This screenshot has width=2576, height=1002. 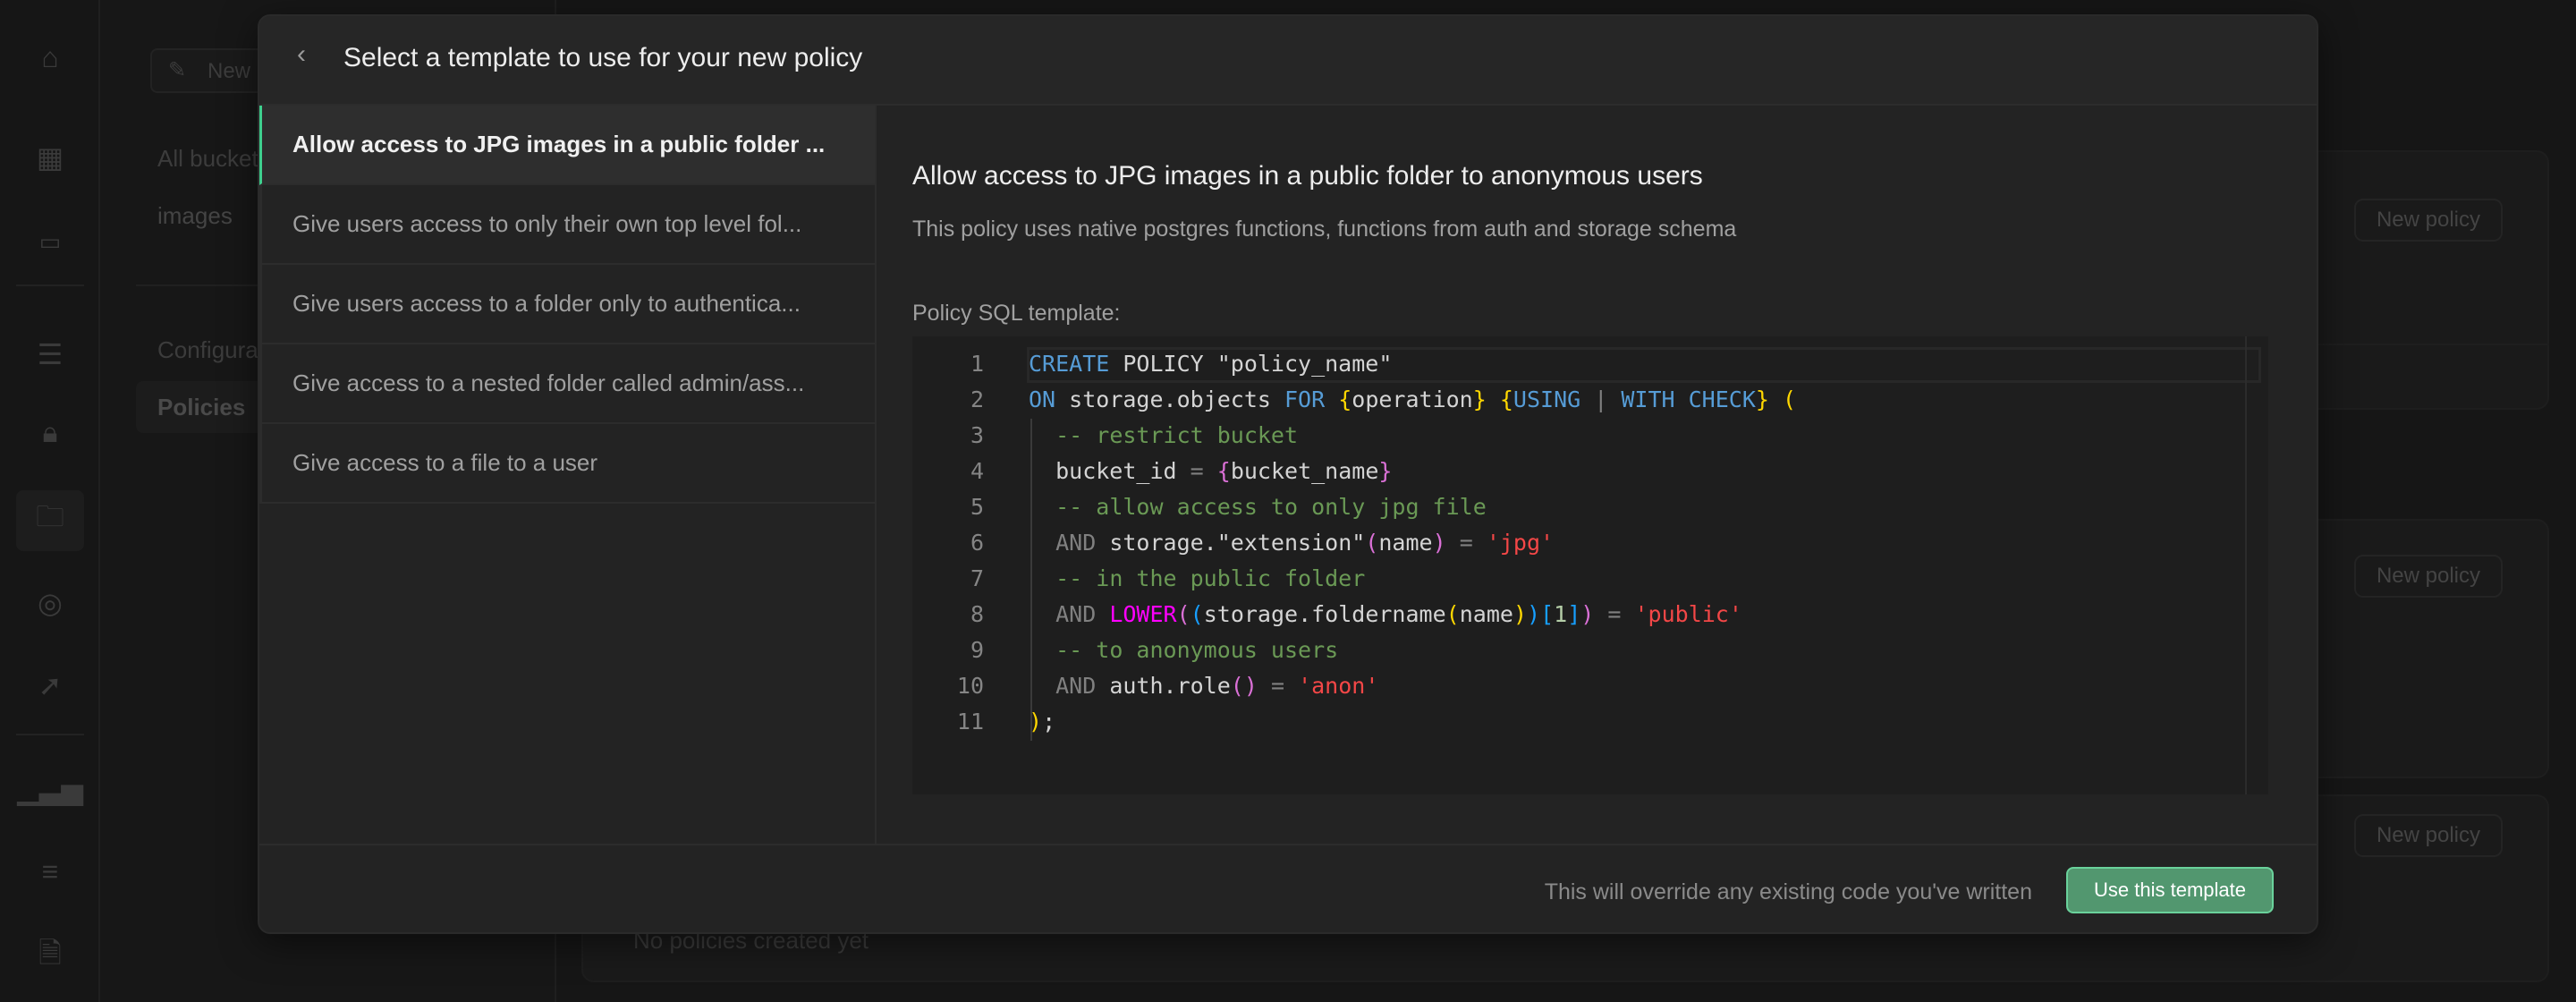 What do you see at coordinates (2170, 890) in the screenshot?
I see `use-template-button: Use this template` at bounding box center [2170, 890].